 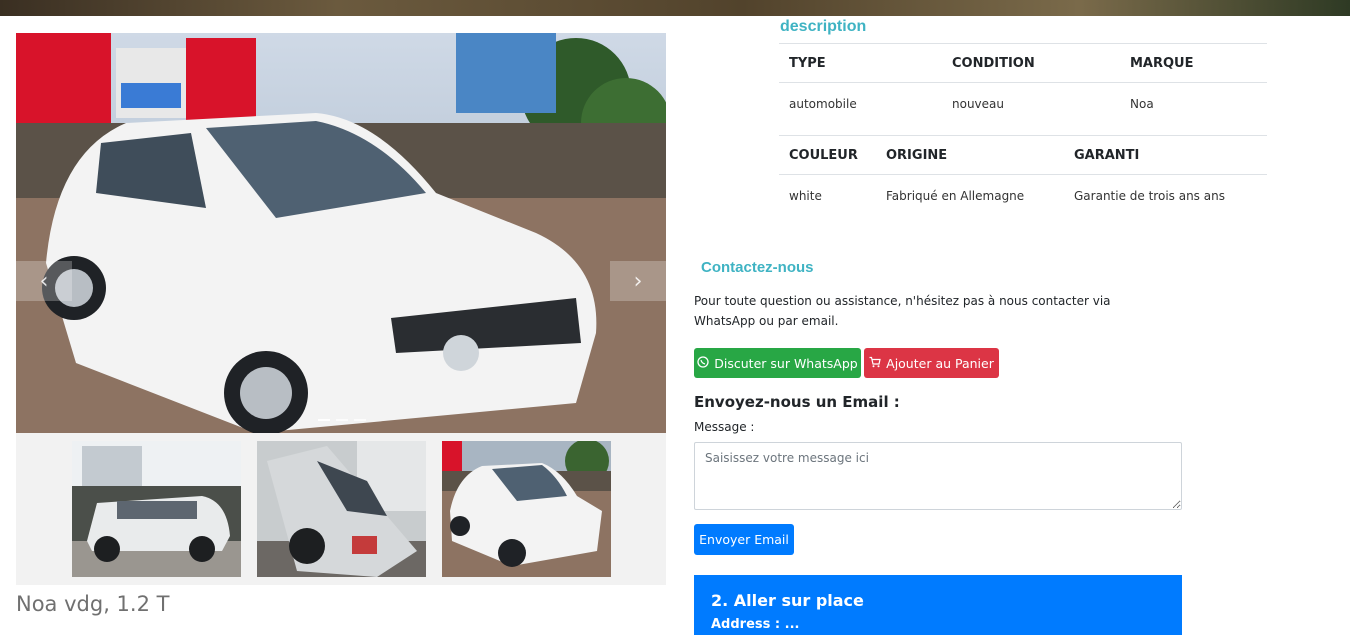 What do you see at coordinates (1031, 63) in the screenshot?
I see `spec-header-condition: CONDITION` at bounding box center [1031, 63].